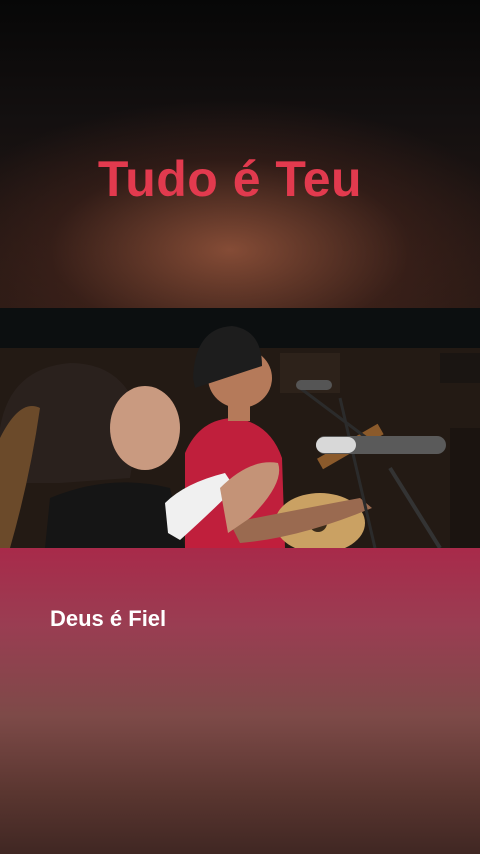  I want to click on song-title: Tudo é Teu, so click(230, 179).